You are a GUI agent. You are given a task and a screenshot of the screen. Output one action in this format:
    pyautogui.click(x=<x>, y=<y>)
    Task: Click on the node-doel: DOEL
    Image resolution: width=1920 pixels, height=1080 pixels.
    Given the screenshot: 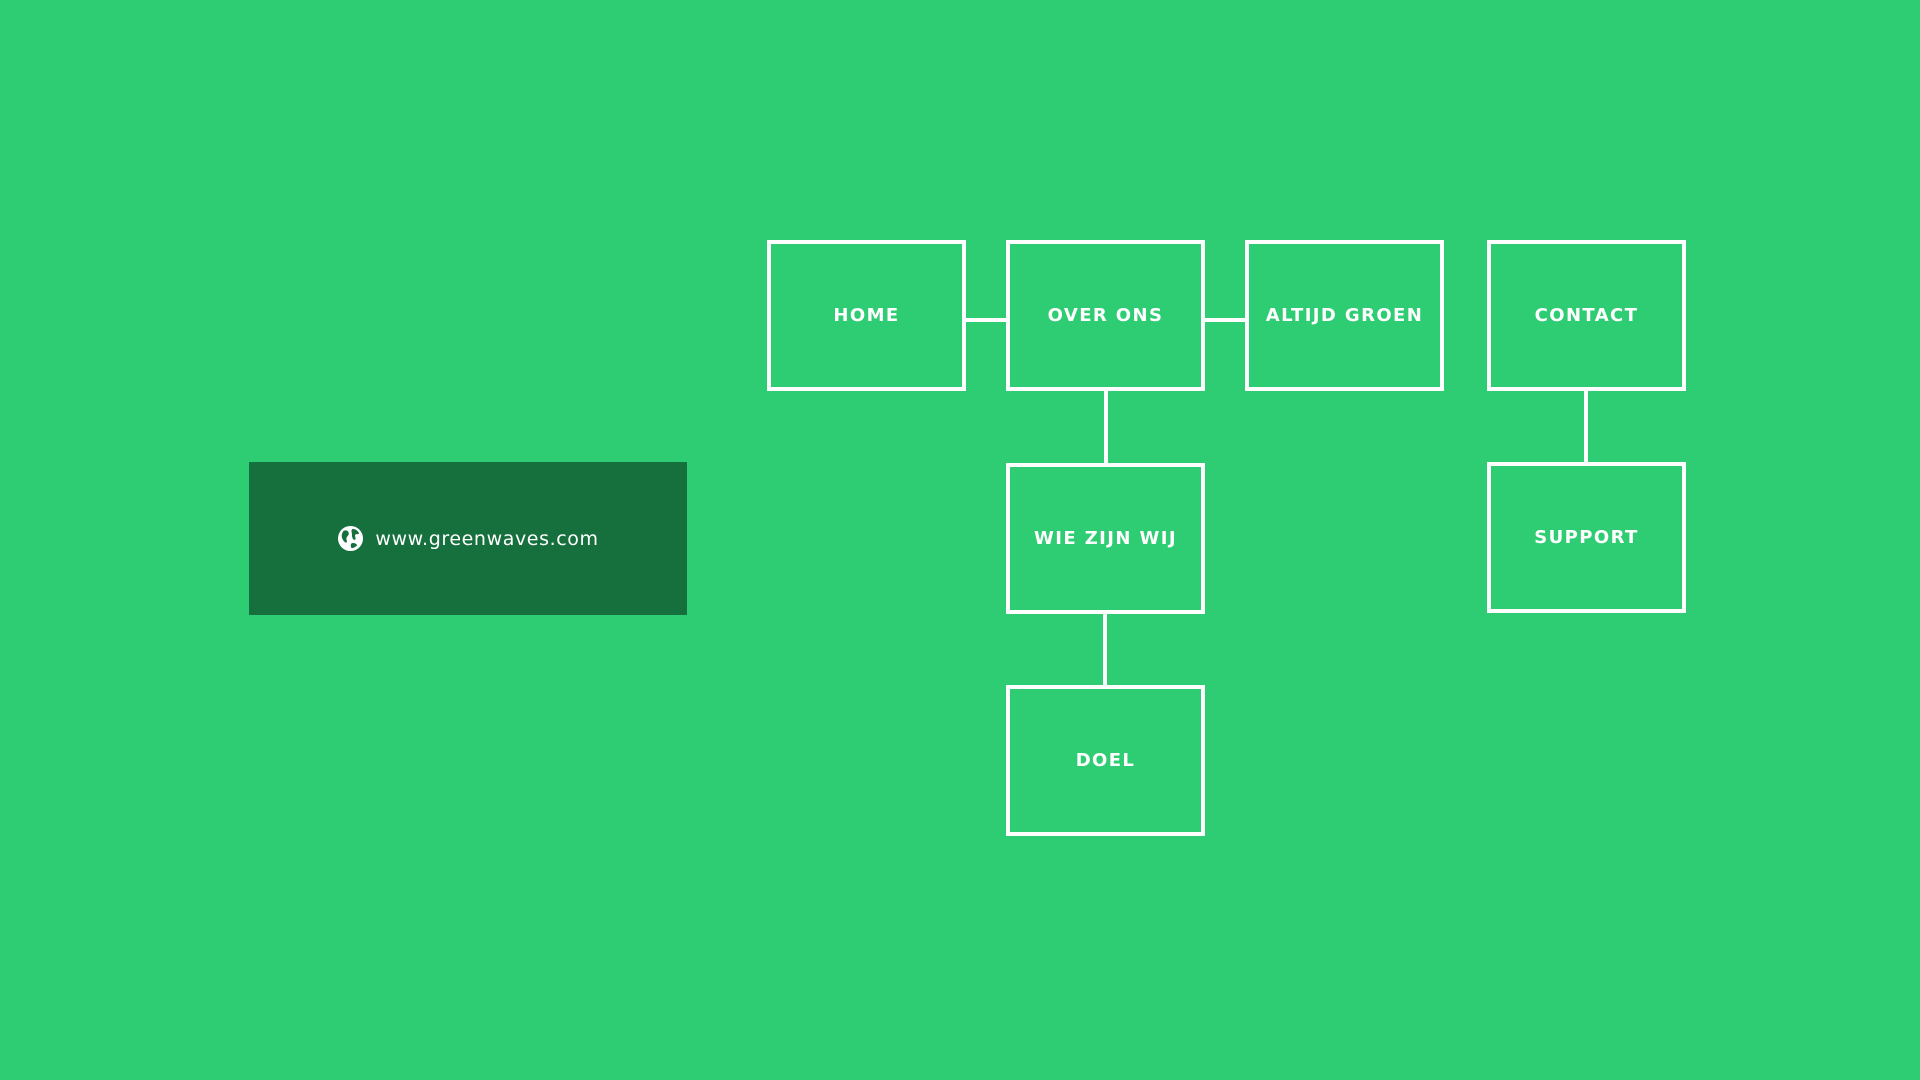 What is the action you would take?
    pyautogui.click(x=1105, y=760)
    